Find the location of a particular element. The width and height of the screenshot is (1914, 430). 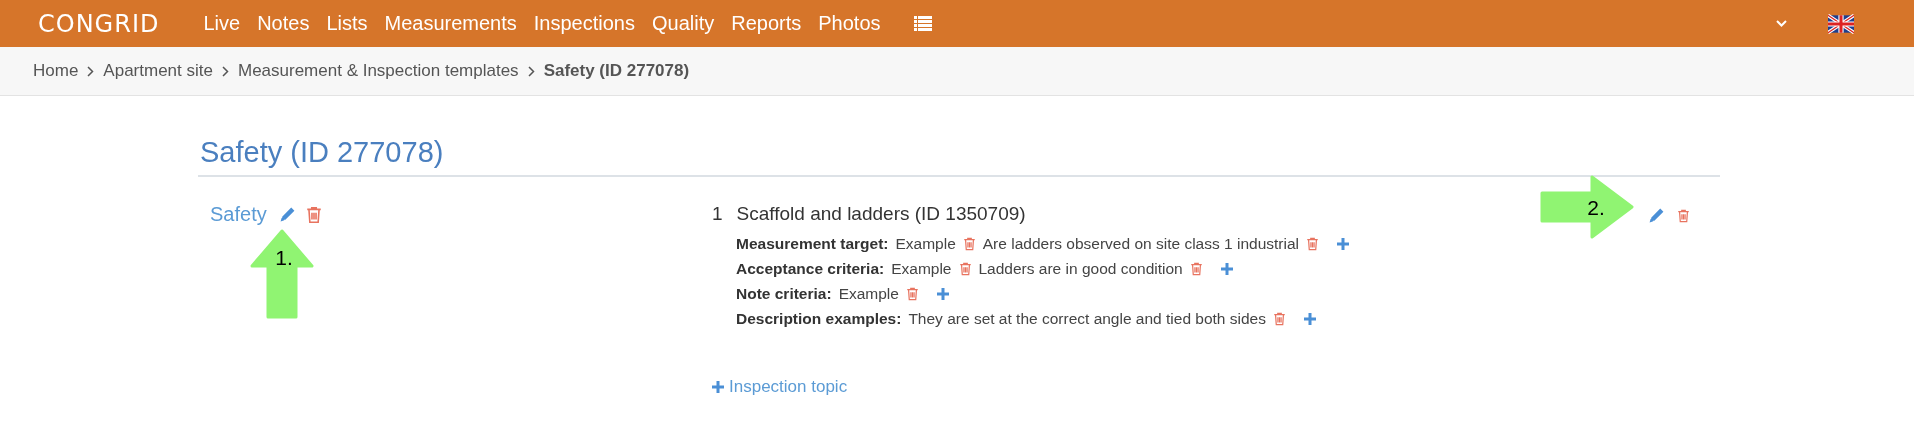

nav-link: Live is located at coordinates (222, 23).